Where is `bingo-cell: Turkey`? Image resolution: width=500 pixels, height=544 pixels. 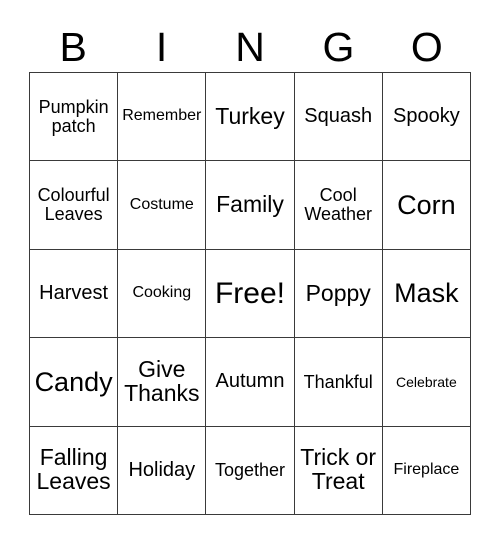 bingo-cell: Turkey is located at coordinates (250, 117).